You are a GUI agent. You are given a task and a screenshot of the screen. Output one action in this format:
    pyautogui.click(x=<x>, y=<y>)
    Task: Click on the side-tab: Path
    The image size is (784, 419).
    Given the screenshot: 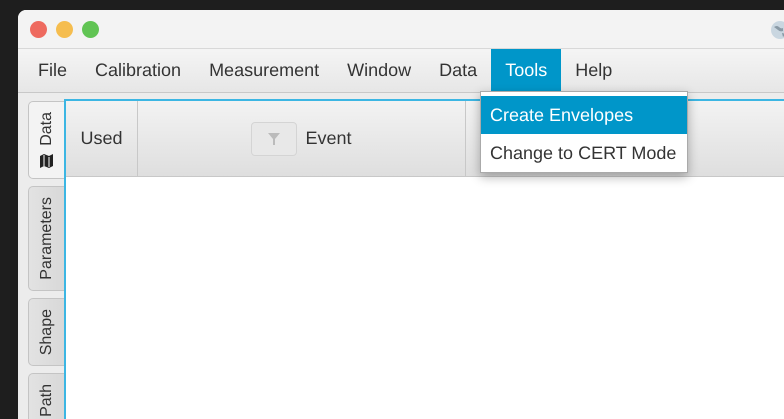 What is the action you would take?
    pyautogui.click(x=46, y=395)
    